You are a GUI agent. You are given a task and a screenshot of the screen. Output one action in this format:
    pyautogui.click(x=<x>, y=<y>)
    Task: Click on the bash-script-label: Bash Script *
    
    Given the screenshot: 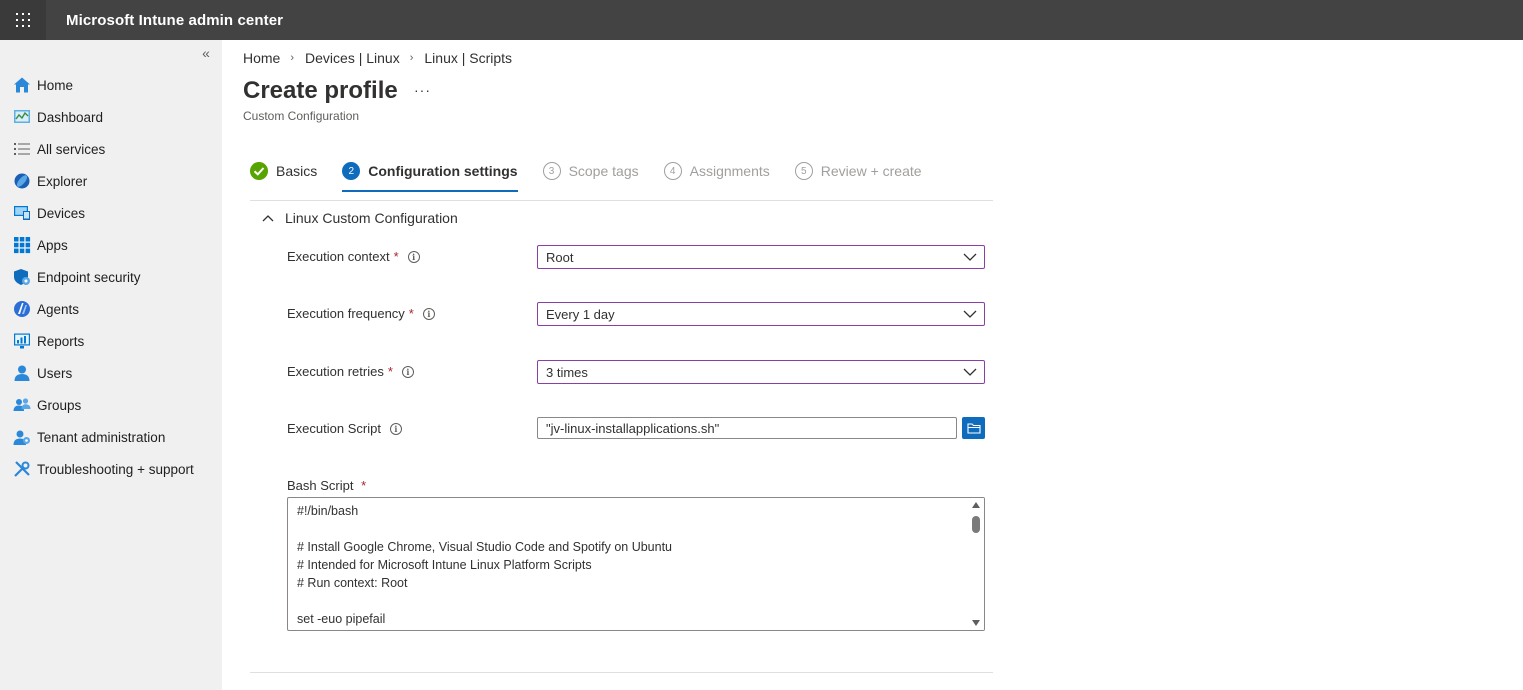 What is the action you would take?
    pyautogui.click(x=326, y=485)
    